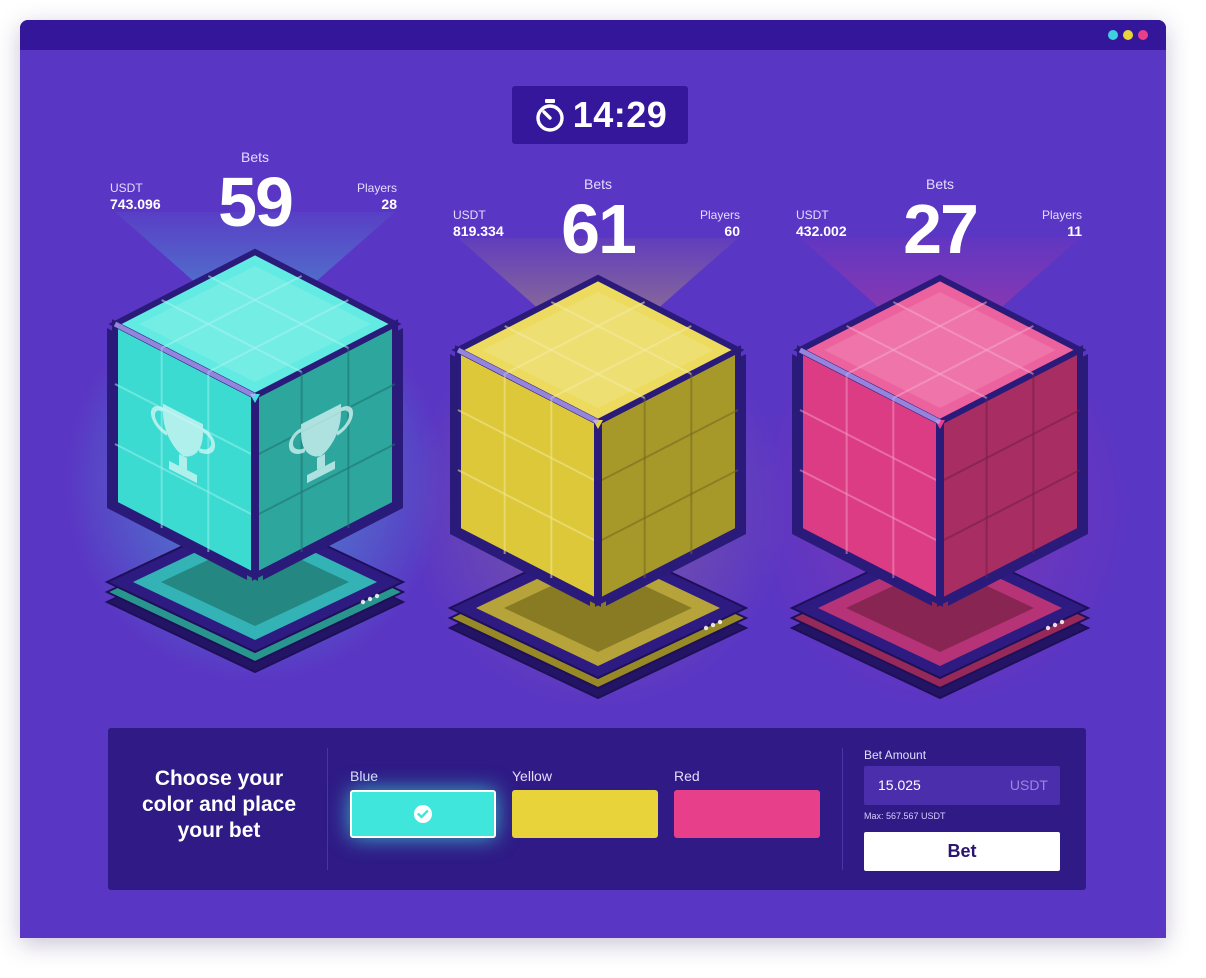 This screenshot has width=1206, height=978. What do you see at coordinates (1061, 223) in the screenshot?
I see `cube-red-players: Players 11` at bounding box center [1061, 223].